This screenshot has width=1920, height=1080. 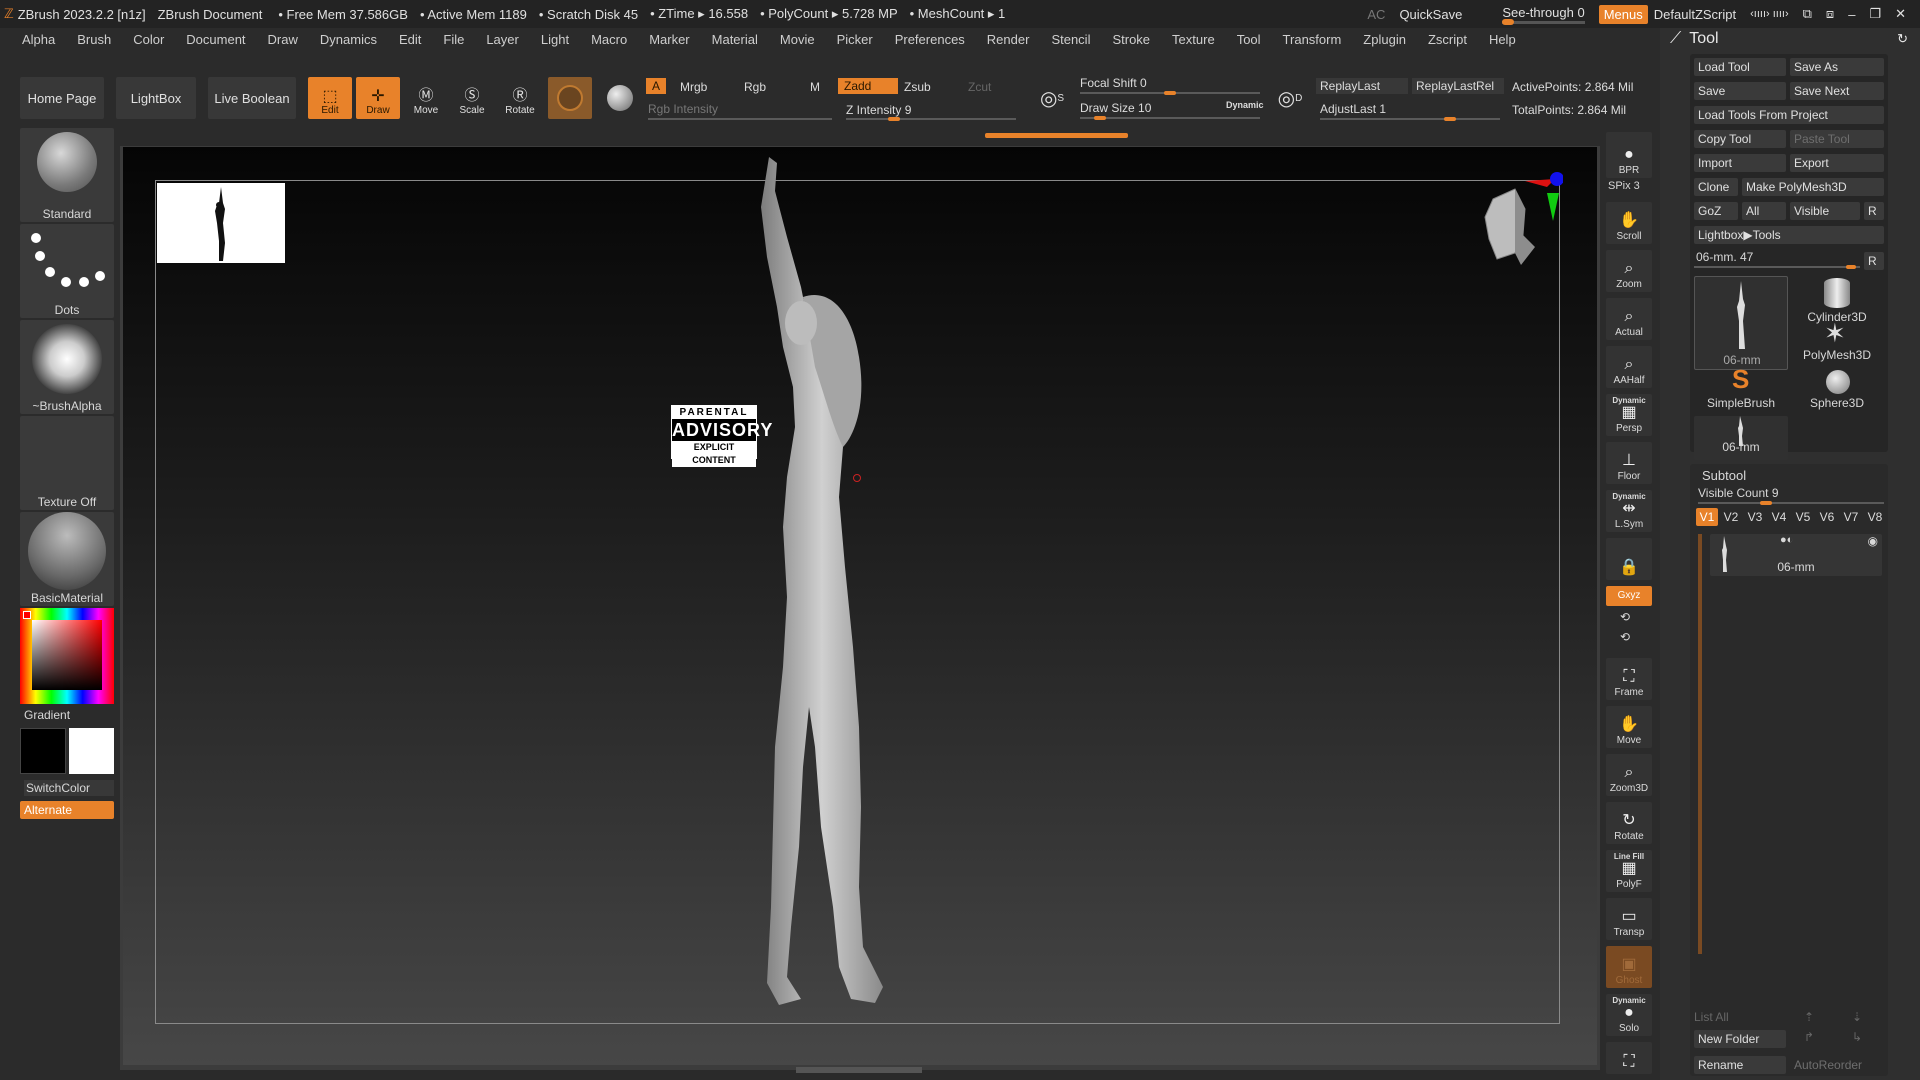 I want to click on canvas-bottom-handle, so click(x=859, y=1070).